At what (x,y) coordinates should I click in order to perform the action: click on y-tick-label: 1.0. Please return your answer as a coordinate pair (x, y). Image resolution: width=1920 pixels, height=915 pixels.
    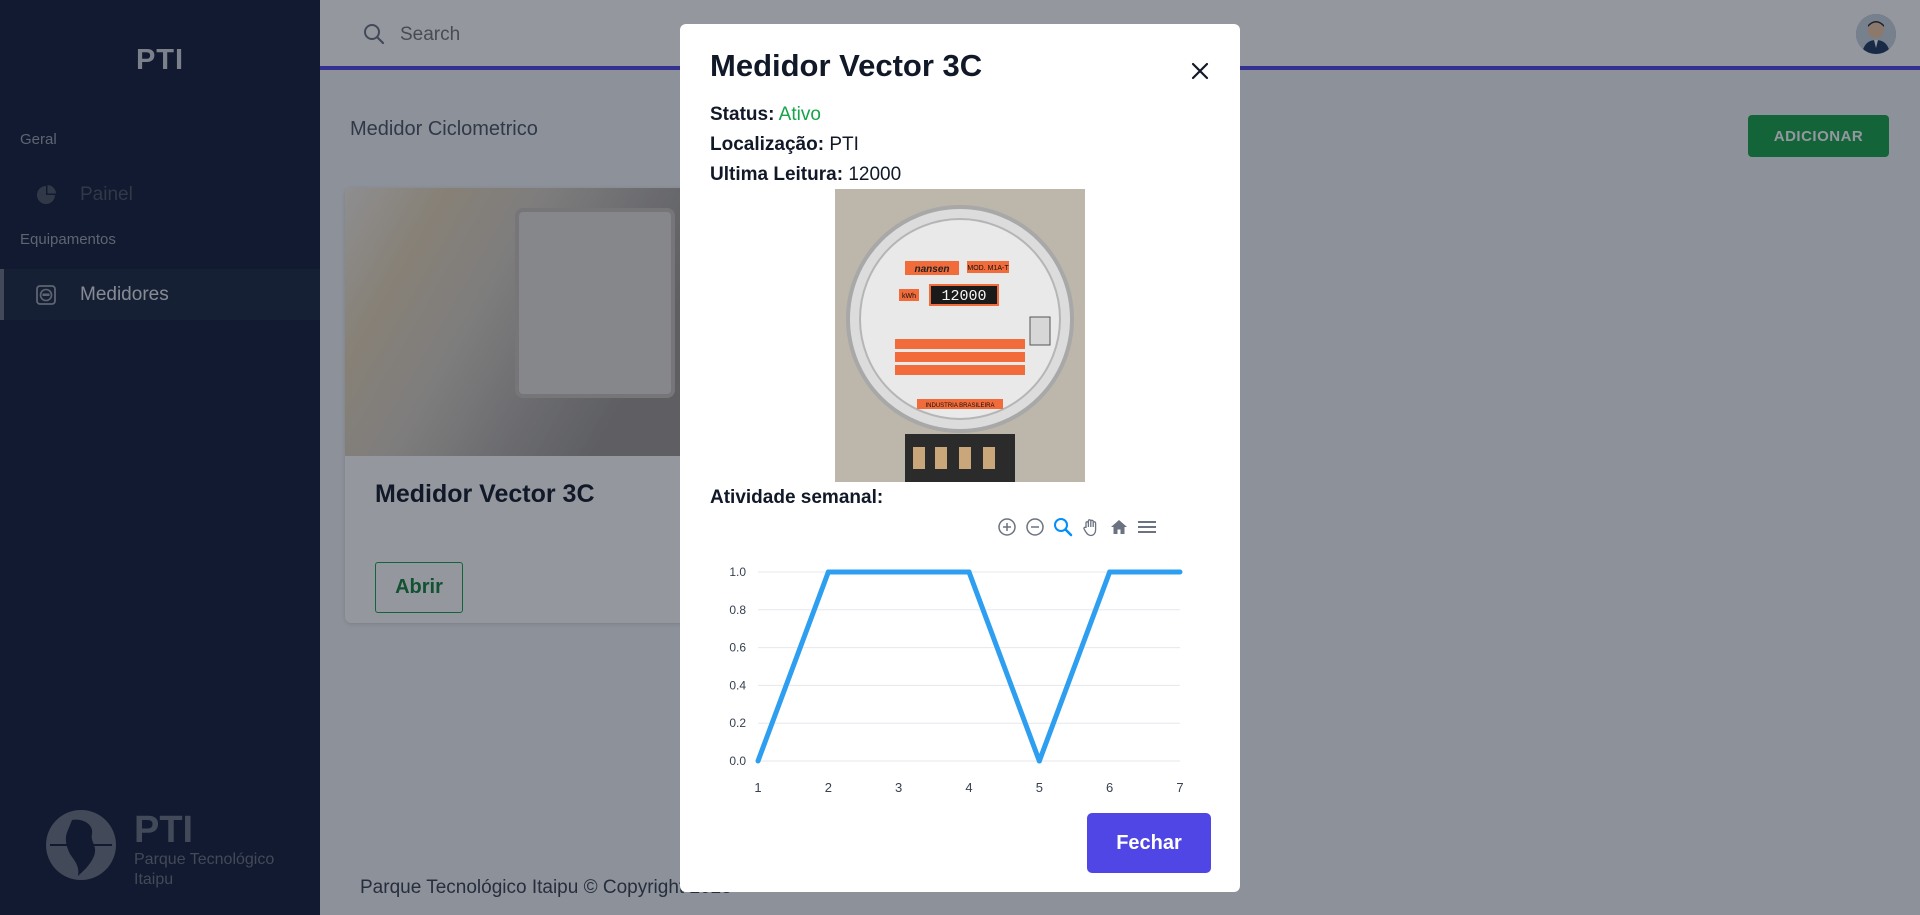
    Looking at the image, I should click on (737, 572).